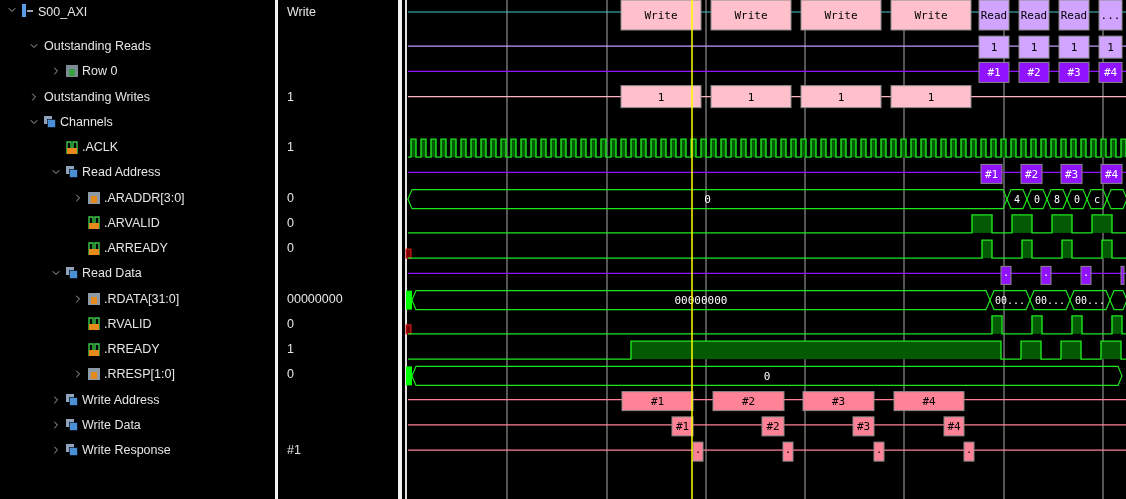 Image resolution: width=1126 pixels, height=499 pixels. What do you see at coordinates (139, 374) in the screenshot?
I see `signal-name: .RRESP[1:0]` at bounding box center [139, 374].